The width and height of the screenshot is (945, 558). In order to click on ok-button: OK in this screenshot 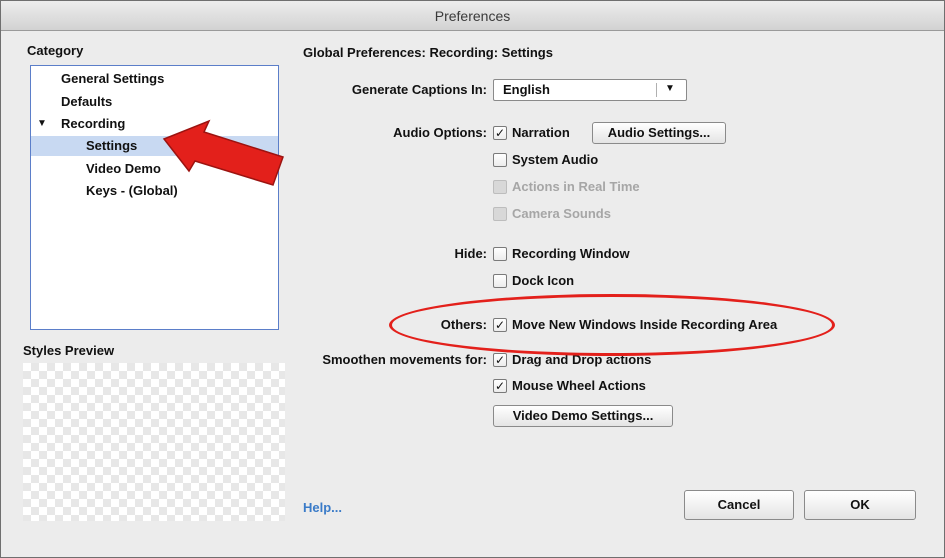, I will do `click(860, 505)`.